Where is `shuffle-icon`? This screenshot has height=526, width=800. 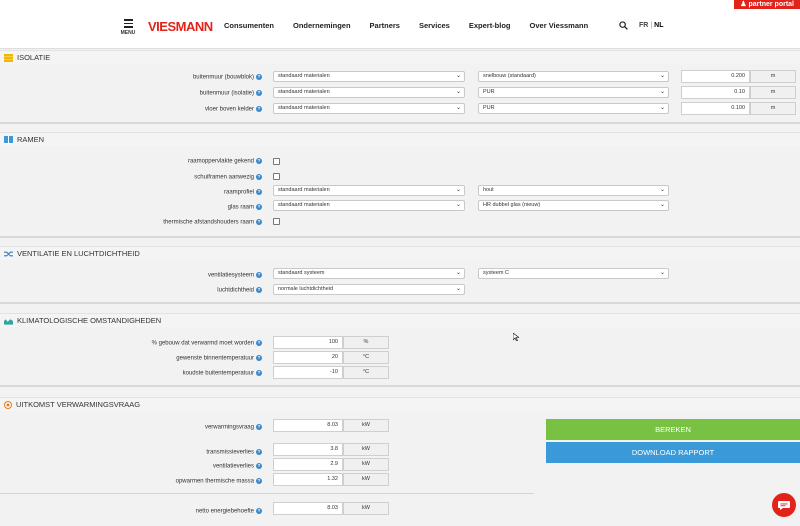 shuffle-icon is located at coordinates (8, 253).